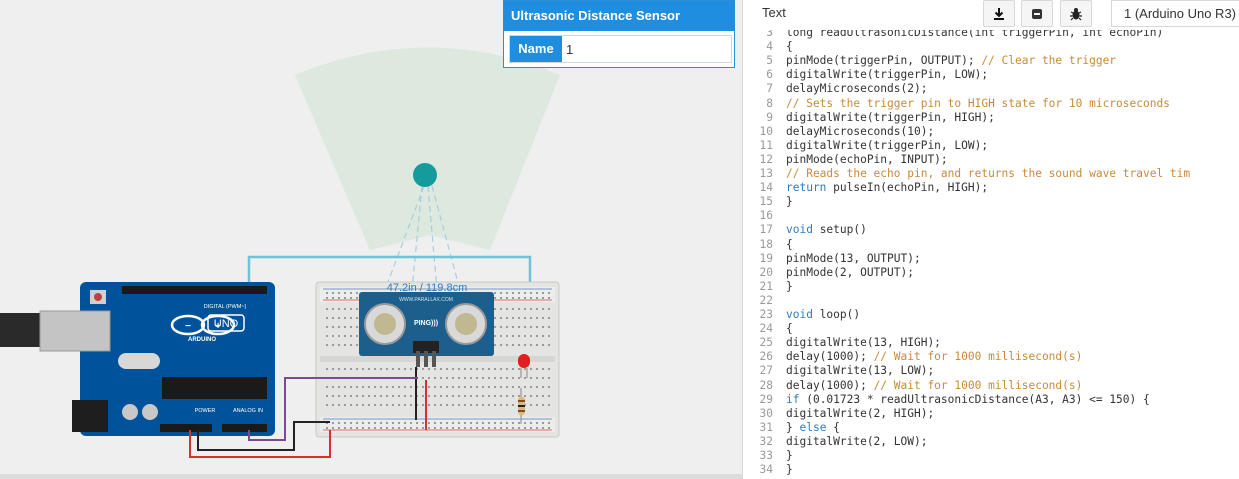 The height and width of the screenshot is (479, 1239). What do you see at coordinates (426, 329) in the screenshot?
I see `ultrasonic-sensor: WWW.PARALLAX.COM PING)))` at bounding box center [426, 329].